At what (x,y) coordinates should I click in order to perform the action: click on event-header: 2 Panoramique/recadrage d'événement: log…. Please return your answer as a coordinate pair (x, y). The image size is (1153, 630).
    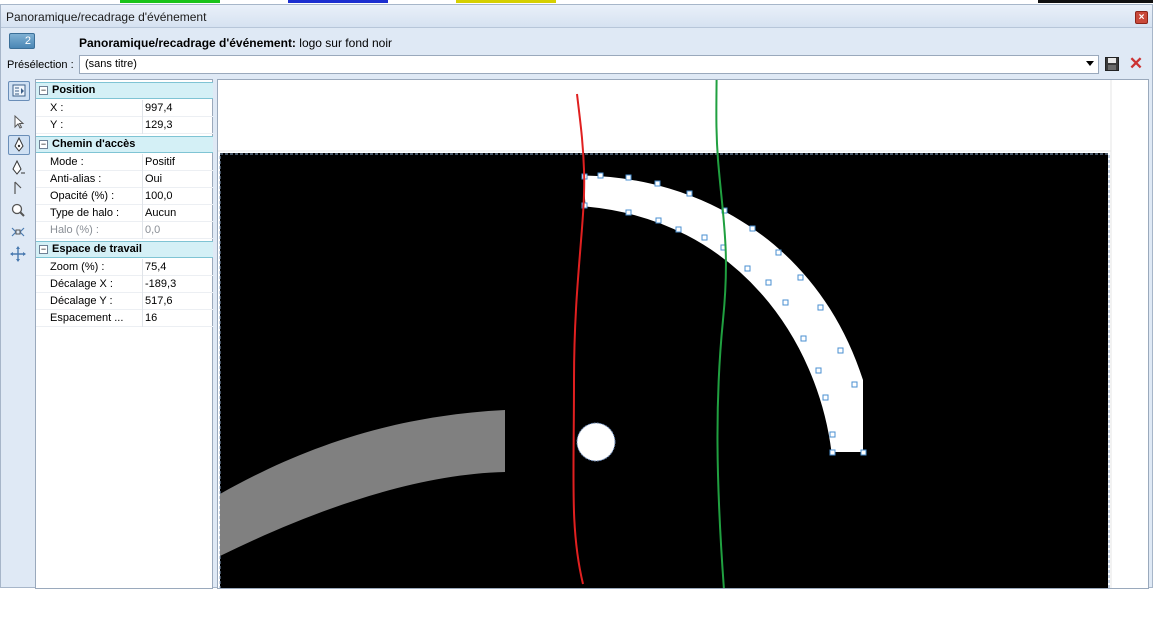
    Looking at the image, I should click on (576, 41).